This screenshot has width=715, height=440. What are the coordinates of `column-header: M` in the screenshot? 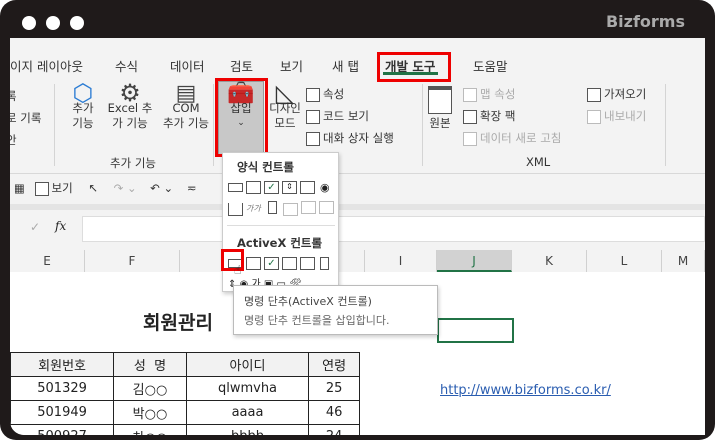 It's located at (683, 261).